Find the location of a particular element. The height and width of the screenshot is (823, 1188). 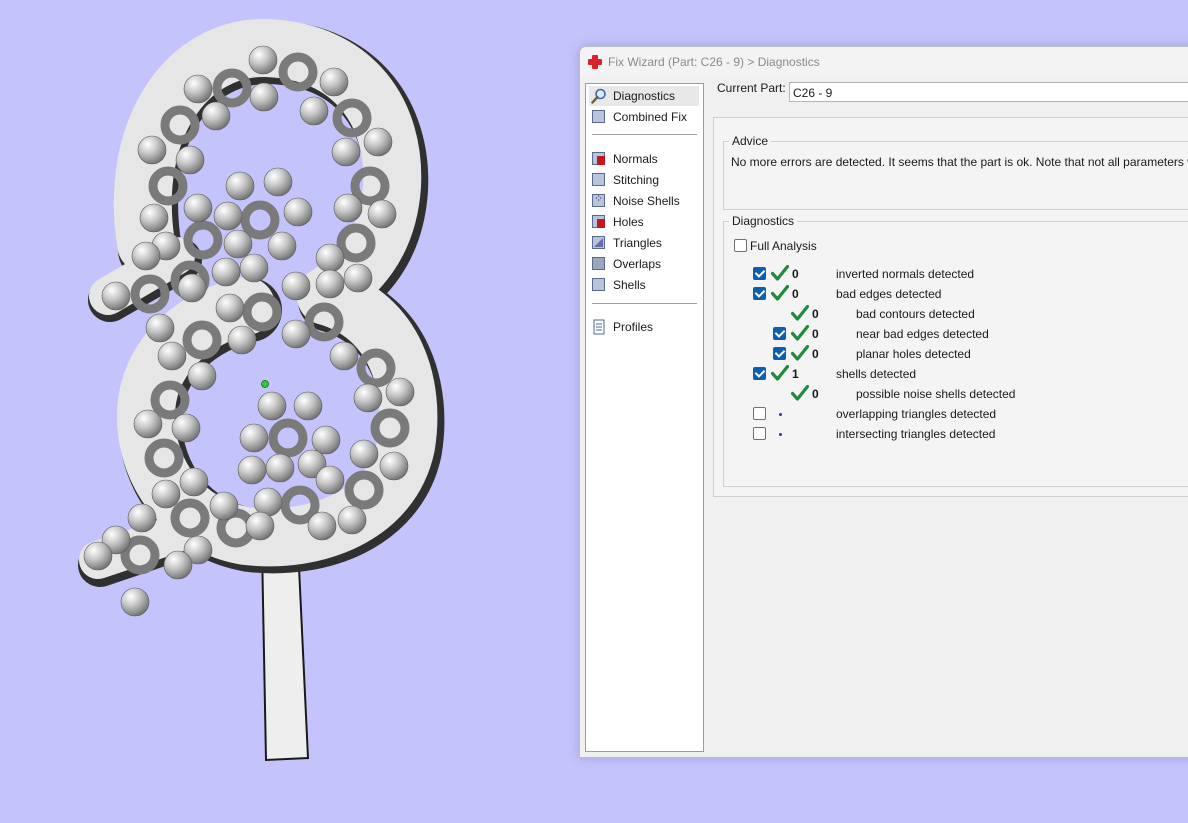

cube-icon is located at coordinates (599, 117).